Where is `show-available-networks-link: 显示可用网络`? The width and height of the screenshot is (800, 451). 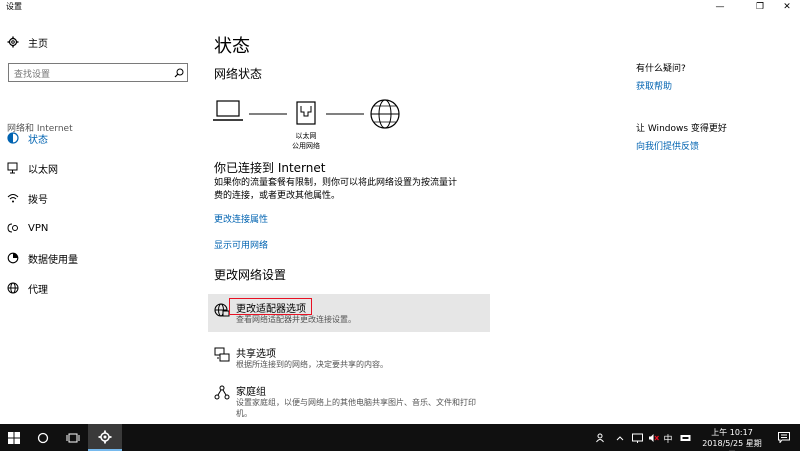
show-available-networks-link: 显示可用网络 is located at coordinates (241, 244).